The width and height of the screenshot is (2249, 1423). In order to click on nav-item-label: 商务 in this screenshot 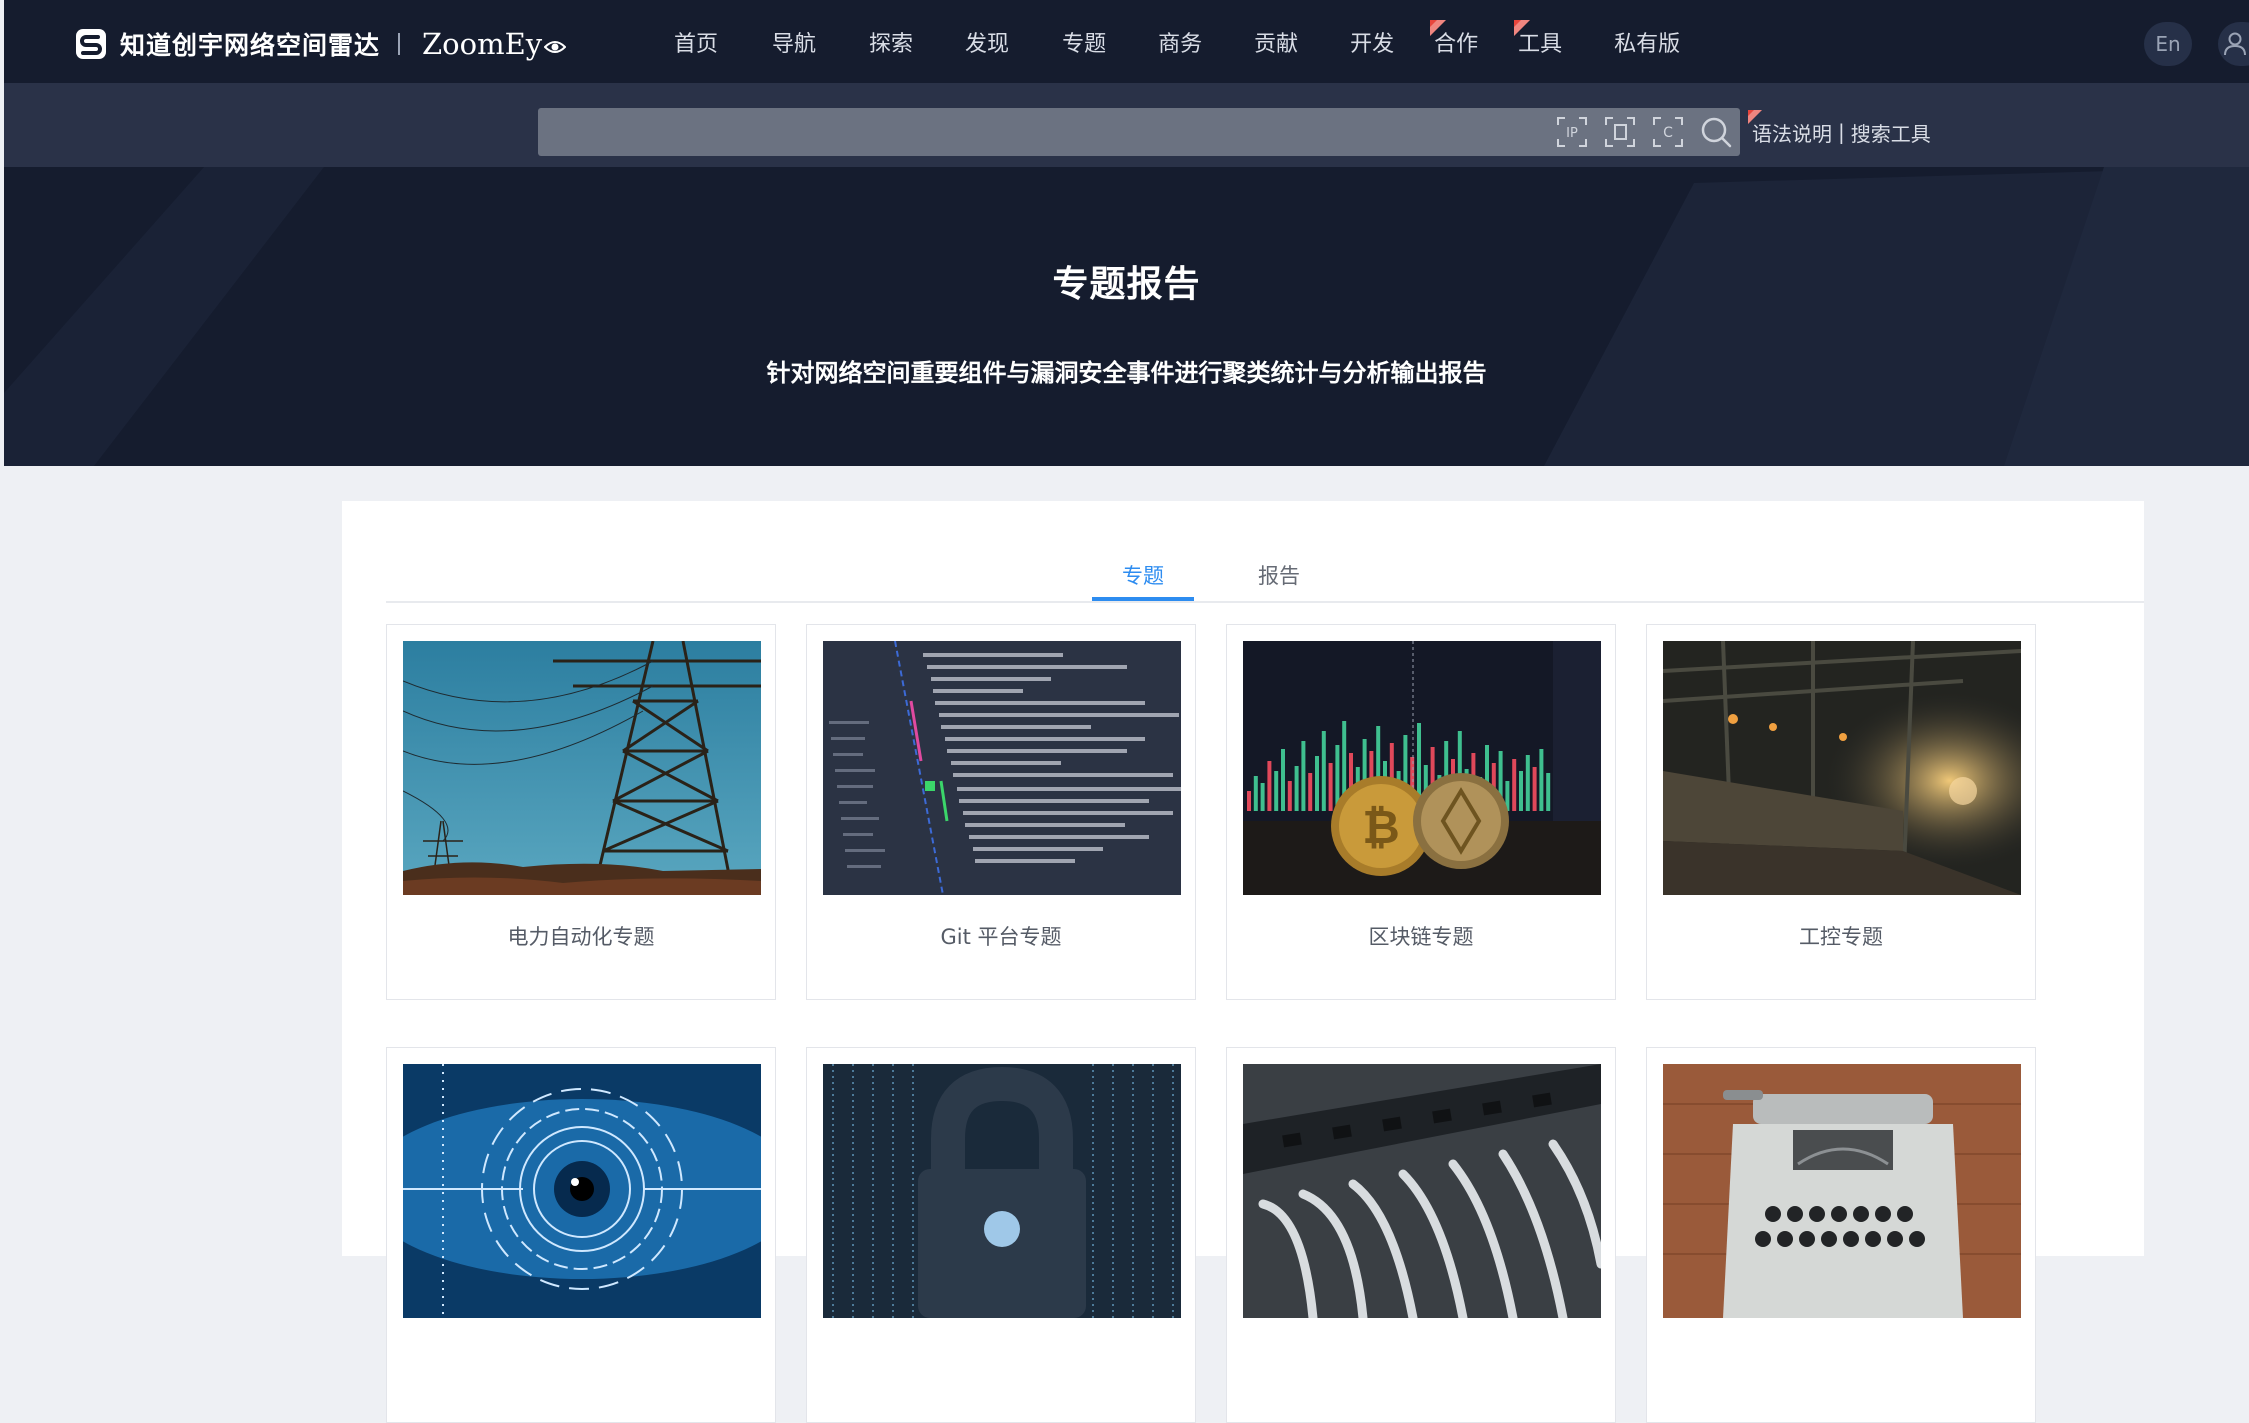, I will do `click(1180, 44)`.